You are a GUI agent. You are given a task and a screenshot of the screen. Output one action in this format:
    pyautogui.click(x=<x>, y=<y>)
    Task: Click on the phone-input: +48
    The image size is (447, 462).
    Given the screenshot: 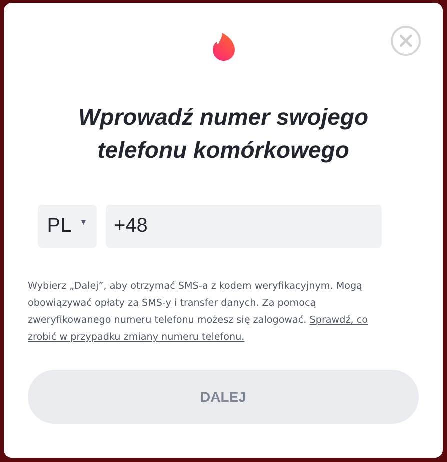 What is the action you would take?
    pyautogui.click(x=244, y=226)
    